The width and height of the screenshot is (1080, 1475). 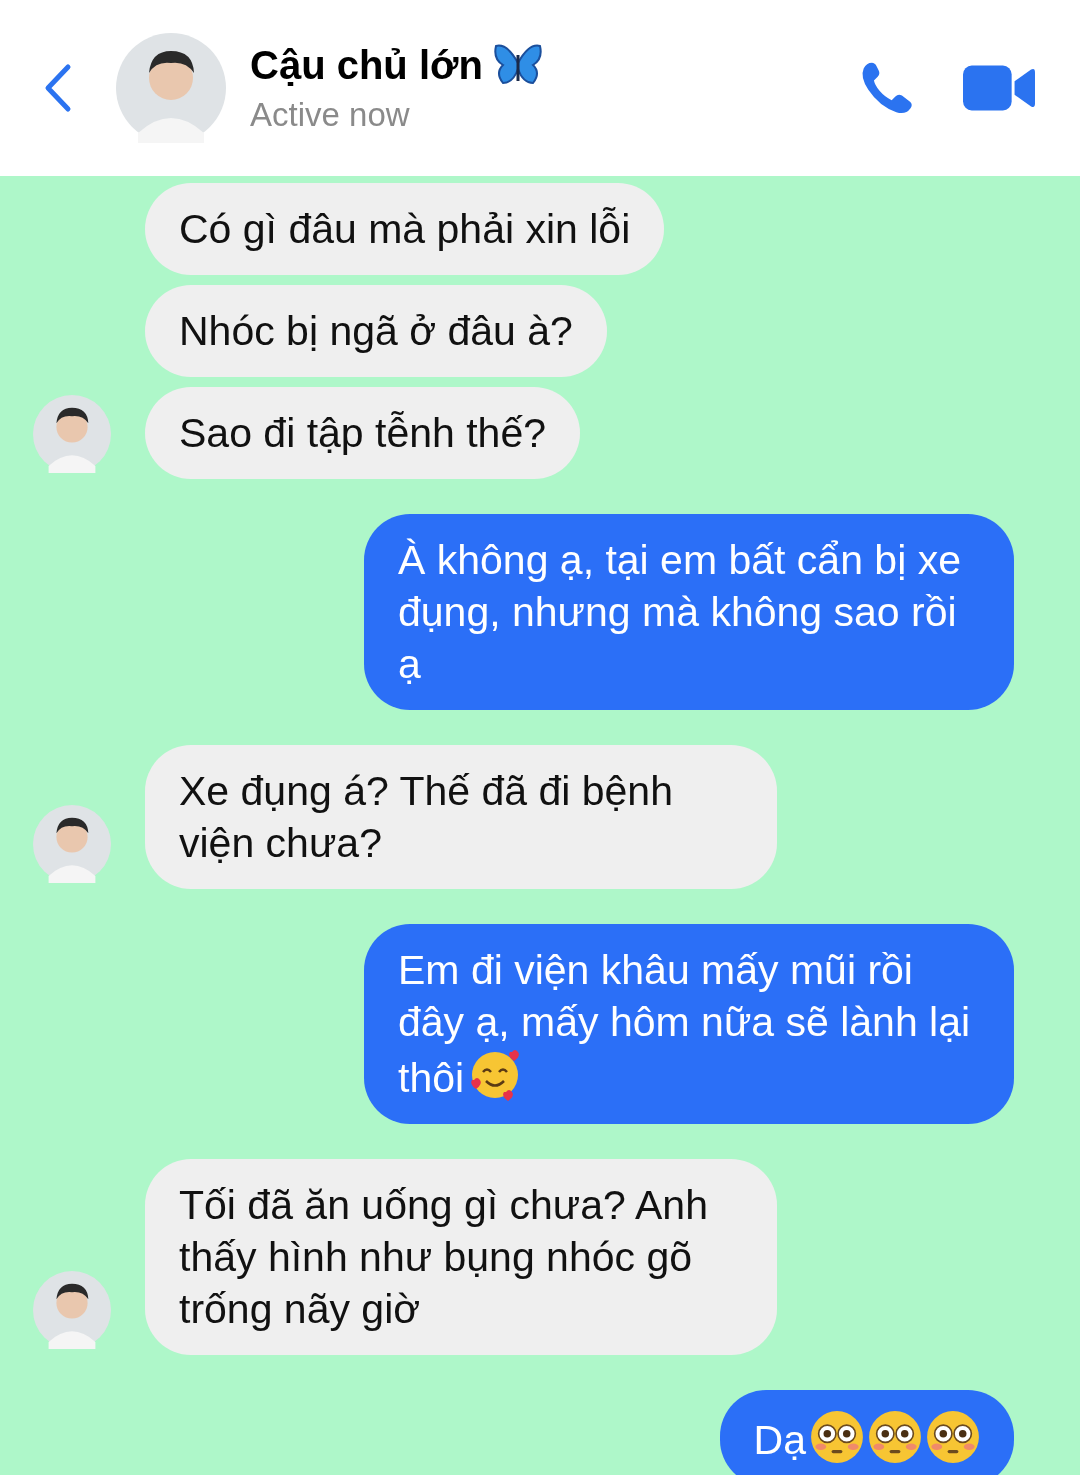 I want to click on butterfly-icon, so click(x=517, y=65).